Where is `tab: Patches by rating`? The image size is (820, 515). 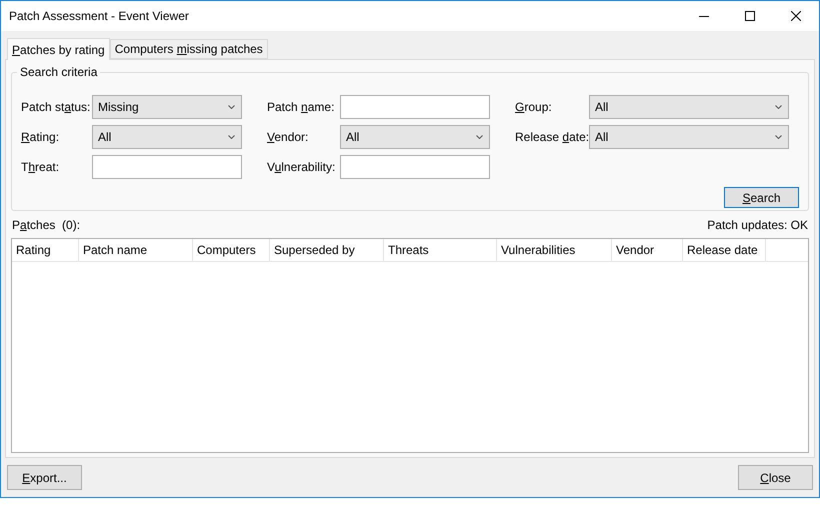
tab: Patches by rating is located at coordinates (58, 49).